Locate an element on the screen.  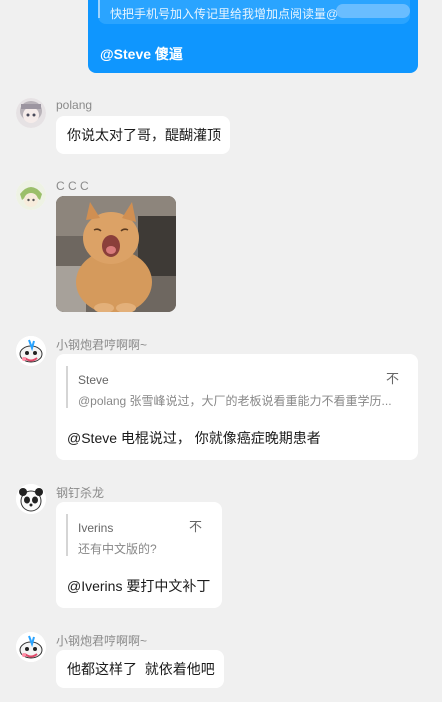
message-bubble: 他都这样了 就依着他吧 is located at coordinates (140, 669).